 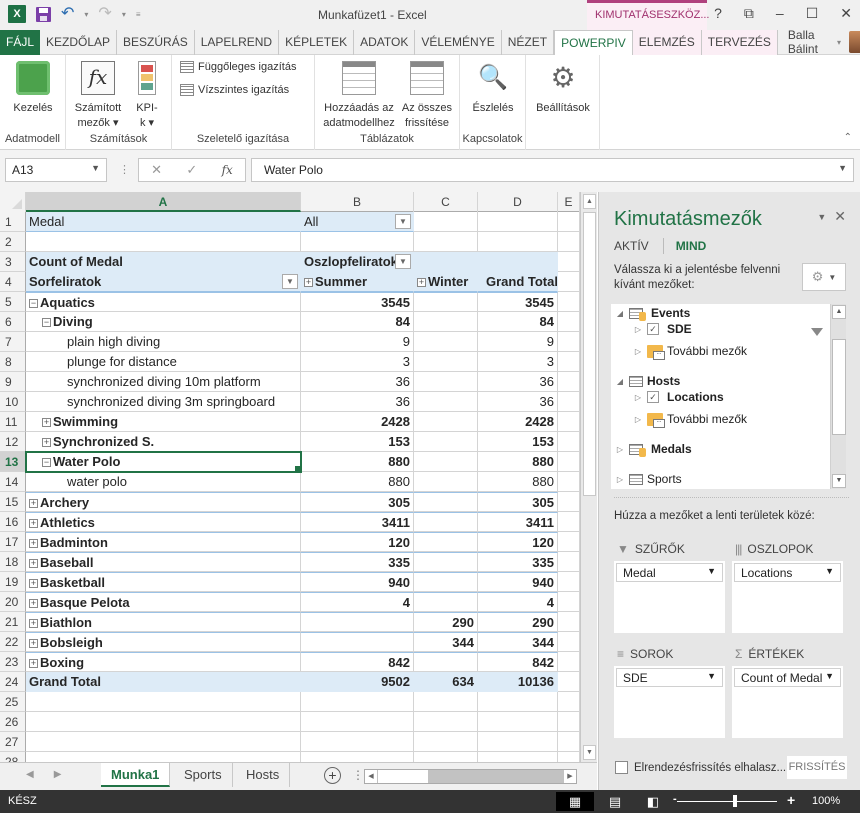 I want to click on cancel-icon: ✕, so click(x=156, y=170).